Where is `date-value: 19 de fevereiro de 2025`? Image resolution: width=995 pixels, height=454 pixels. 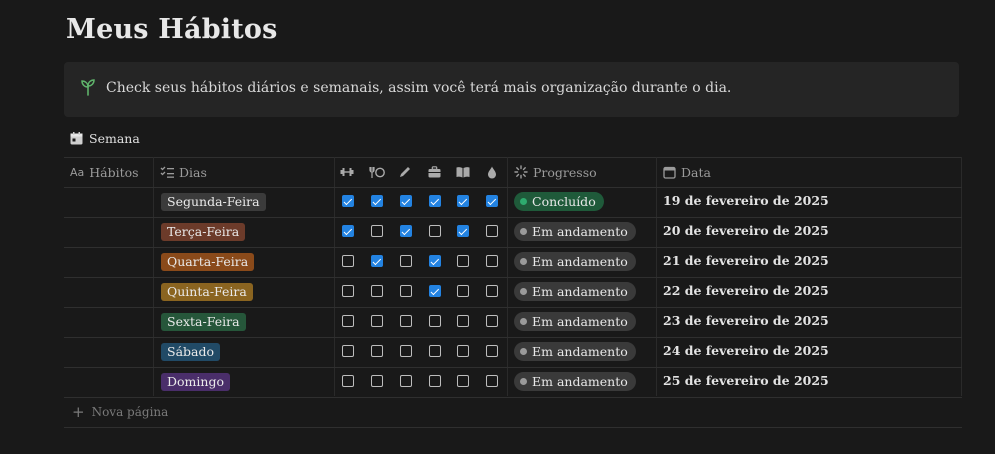 date-value: 19 de fevereiro de 2025 is located at coordinates (746, 200).